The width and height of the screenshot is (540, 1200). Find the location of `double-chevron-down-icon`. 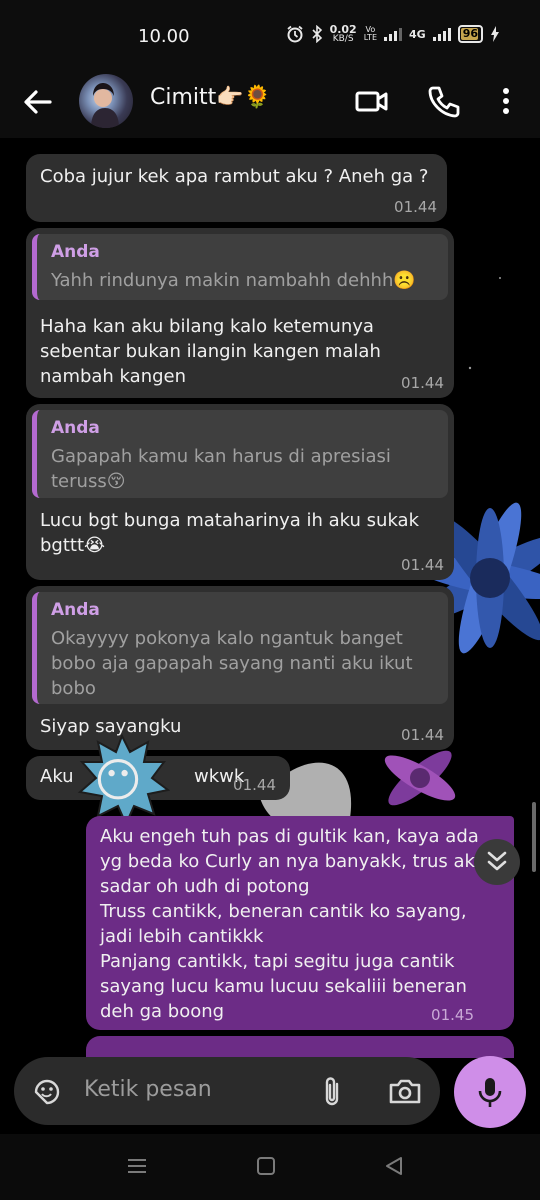

double-chevron-down-icon is located at coordinates (497, 861).